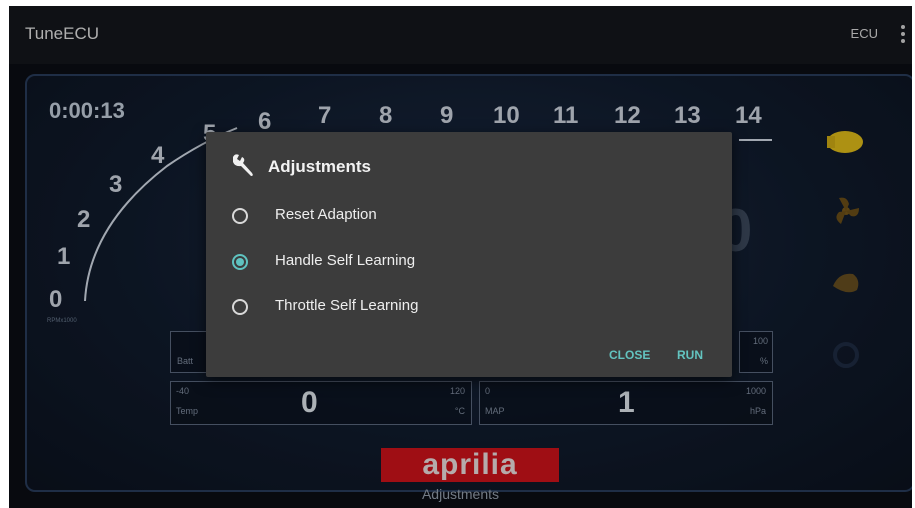 The height and width of the screenshot is (508, 915). What do you see at coordinates (428, 262) in the screenshot?
I see `option-handle-self-learning: Handle Self Learning` at bounding box center [428, 262].